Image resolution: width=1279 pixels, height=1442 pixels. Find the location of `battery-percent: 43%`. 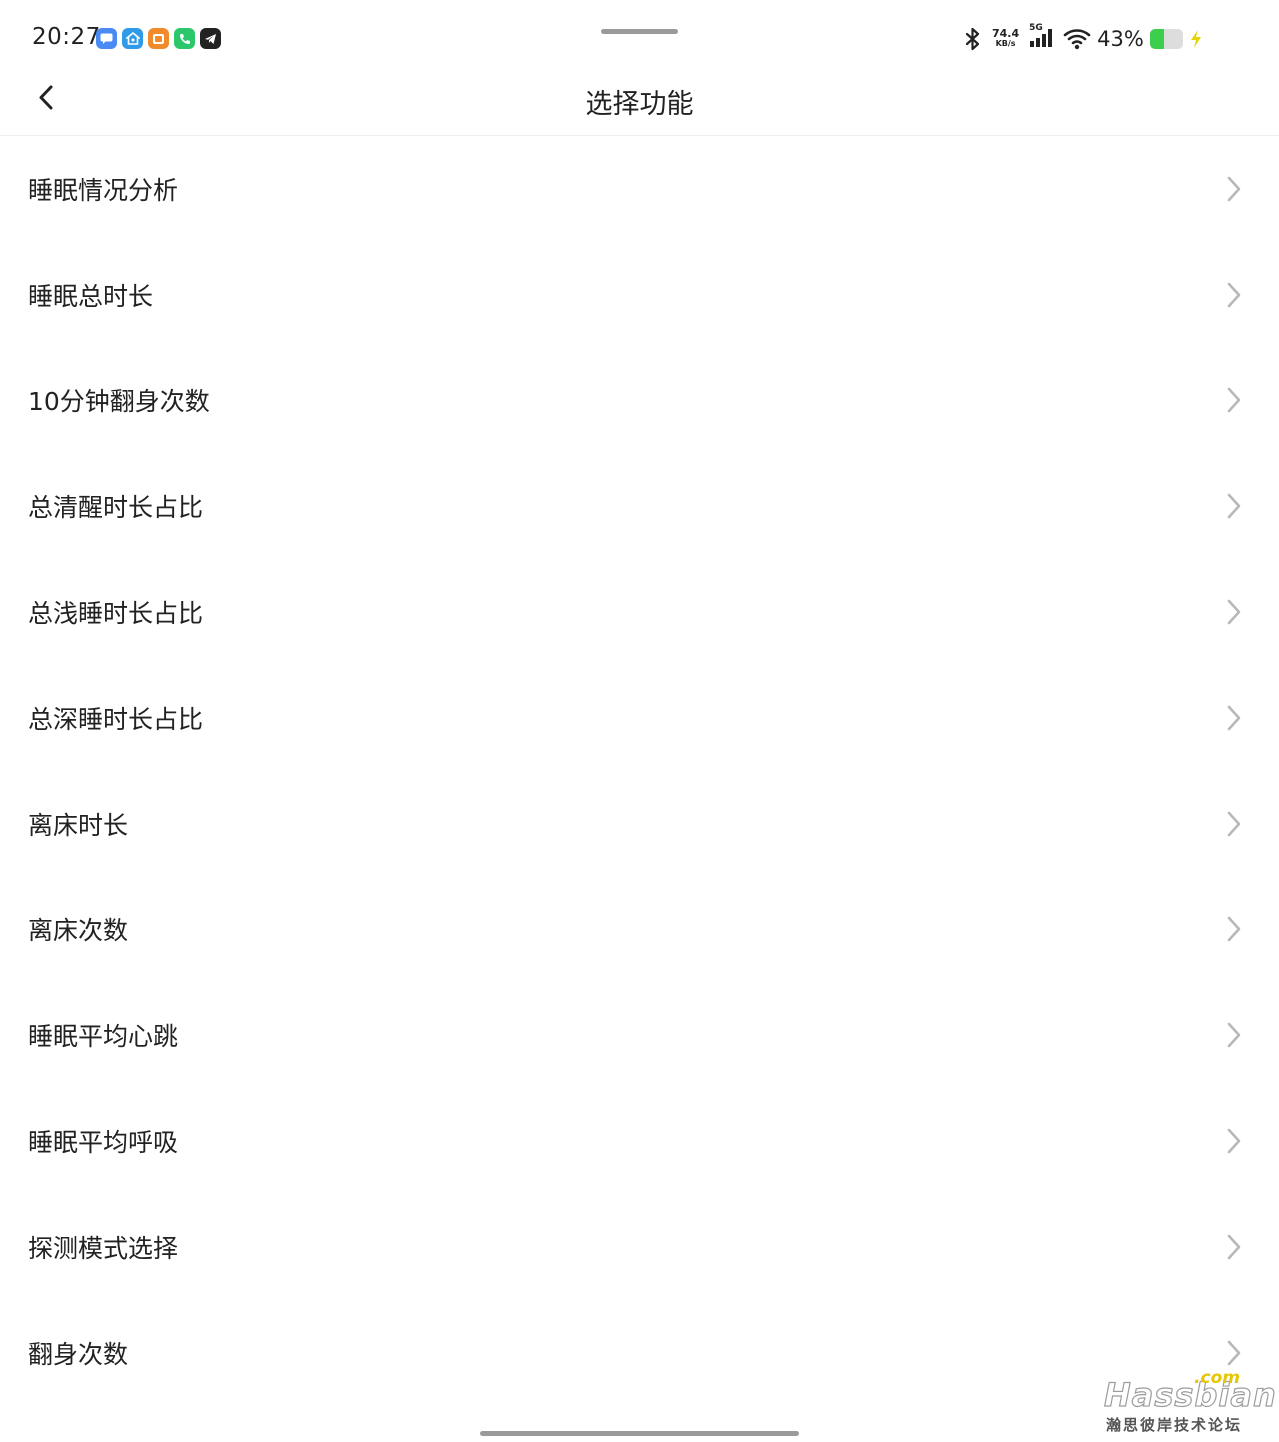

battery-percent: 43% is located at coordinates (1120, 39).